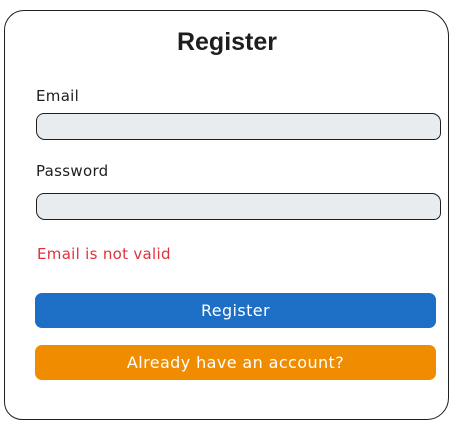  Describe the element at coordinates (104, 254) in the screenshot. I see `email-error-message: Email is not valid` at that location.